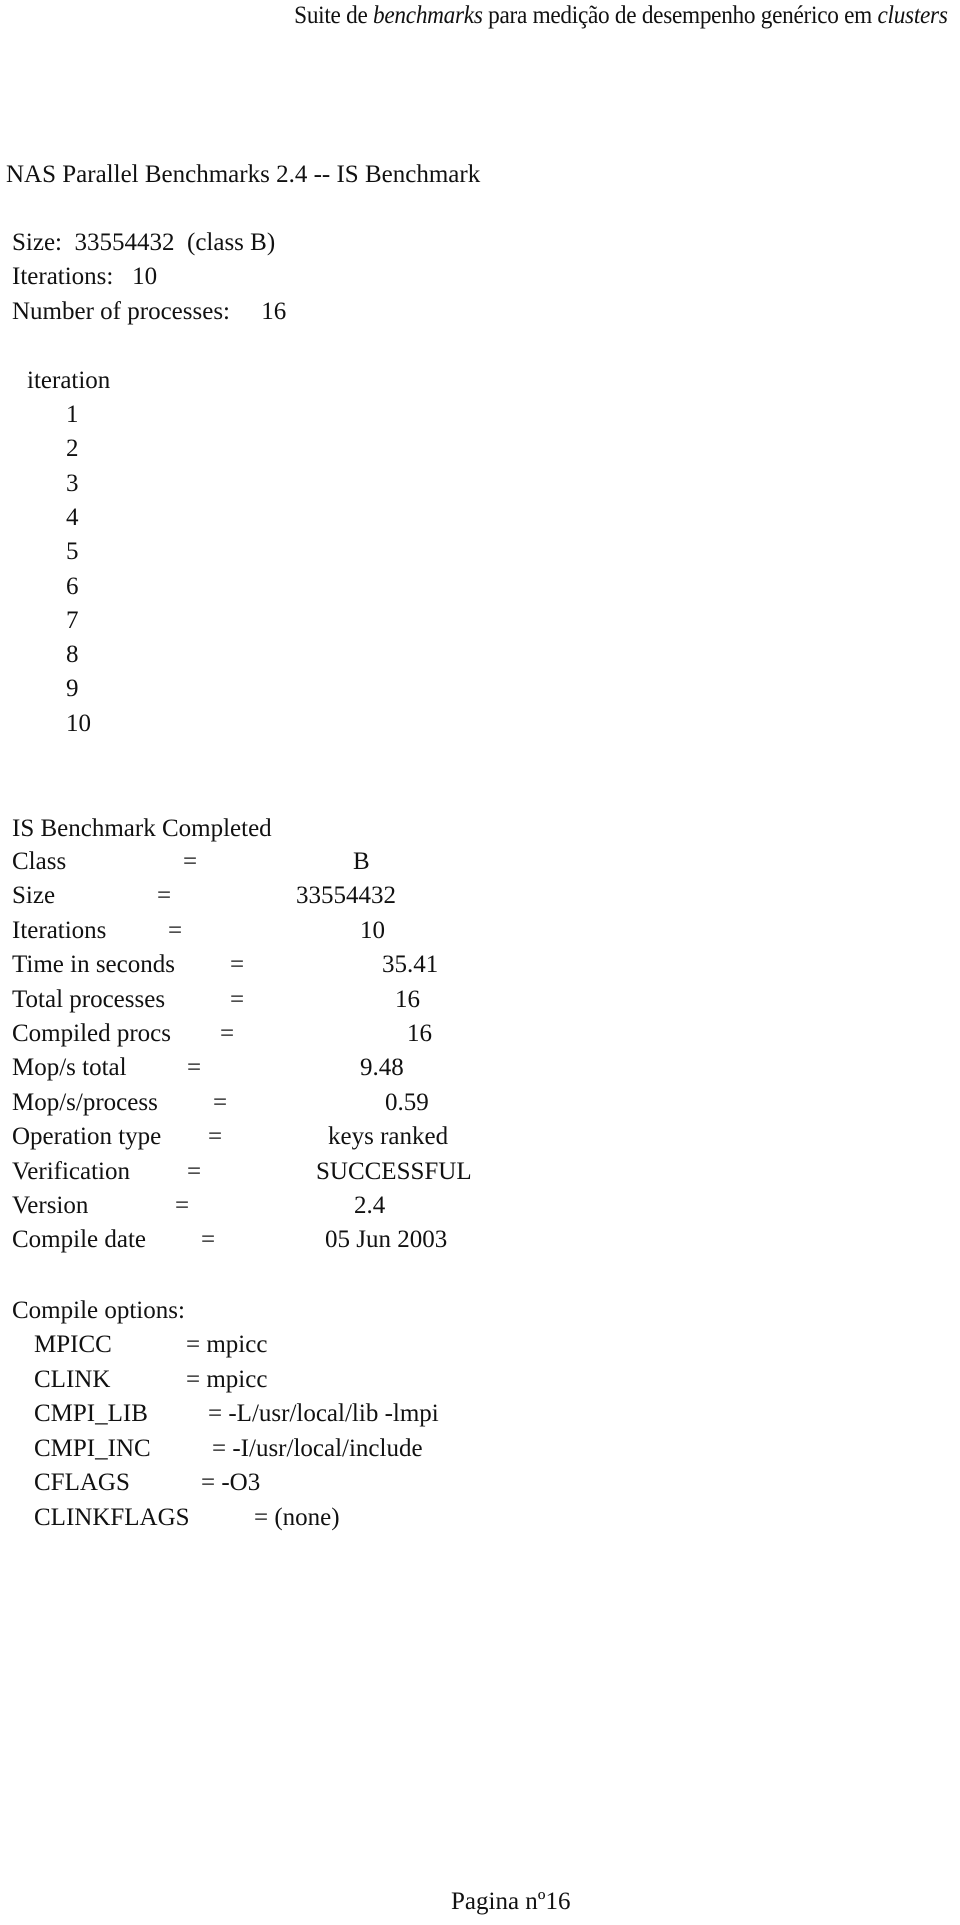  What do you see at coordinates (82, 1482) in the screenshot?
I see `compile-option-label: CFLAGS` at bounding box center [82, 1482].